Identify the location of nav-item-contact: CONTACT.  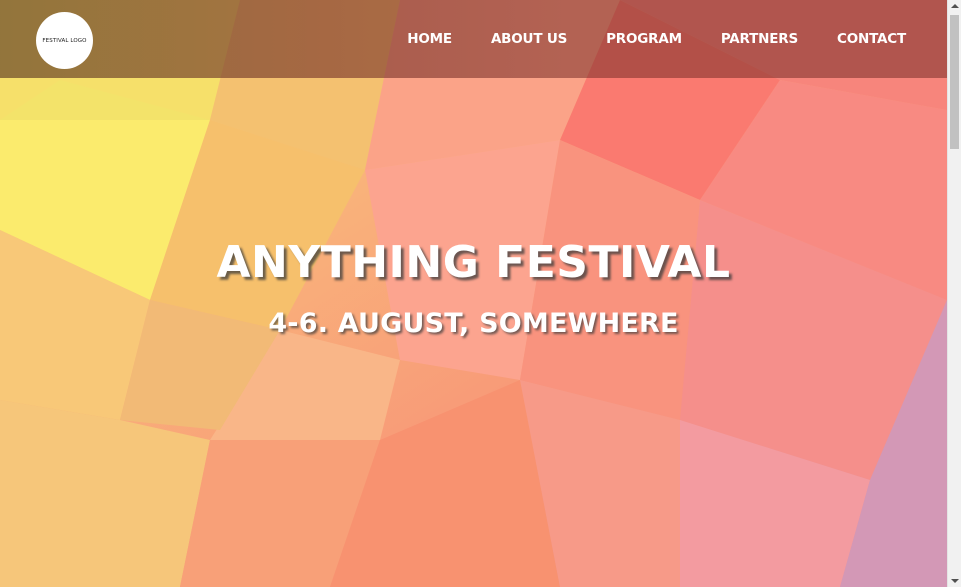
(871, 39).